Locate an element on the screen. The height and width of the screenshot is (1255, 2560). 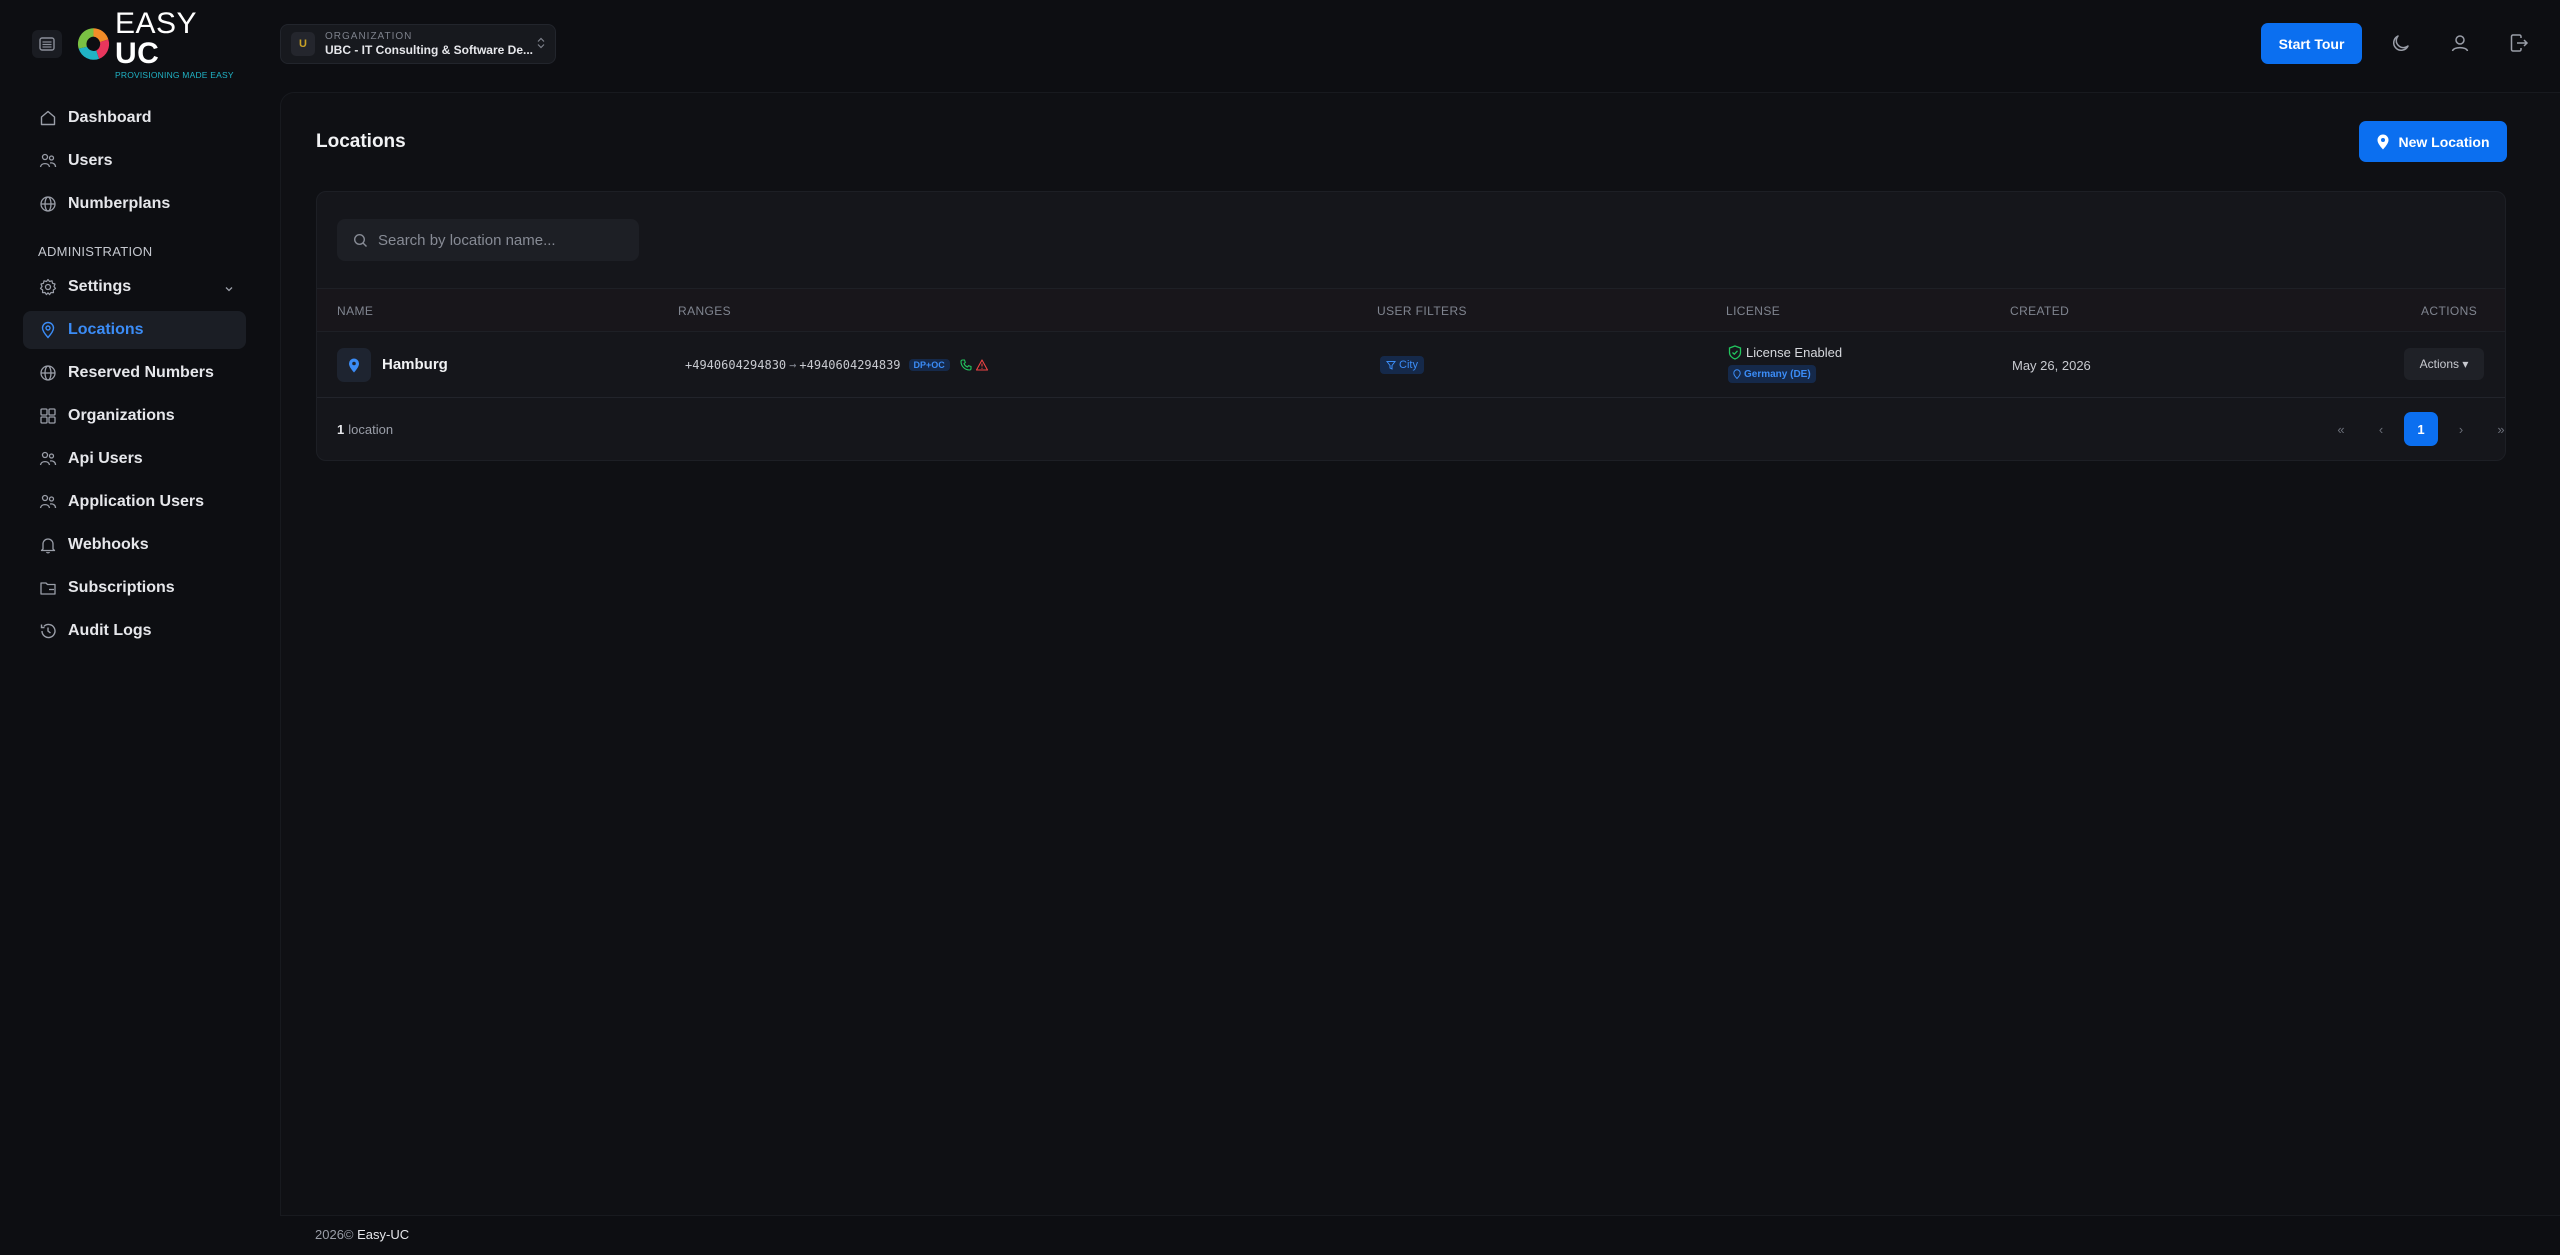
sidebar-item-label: Subscriptions is located at coordinates (121, 587).